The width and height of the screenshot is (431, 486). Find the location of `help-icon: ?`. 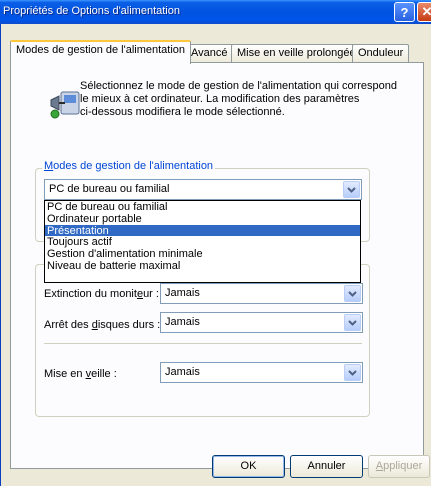

help-icon: ? is located at coordinates (404, 12).